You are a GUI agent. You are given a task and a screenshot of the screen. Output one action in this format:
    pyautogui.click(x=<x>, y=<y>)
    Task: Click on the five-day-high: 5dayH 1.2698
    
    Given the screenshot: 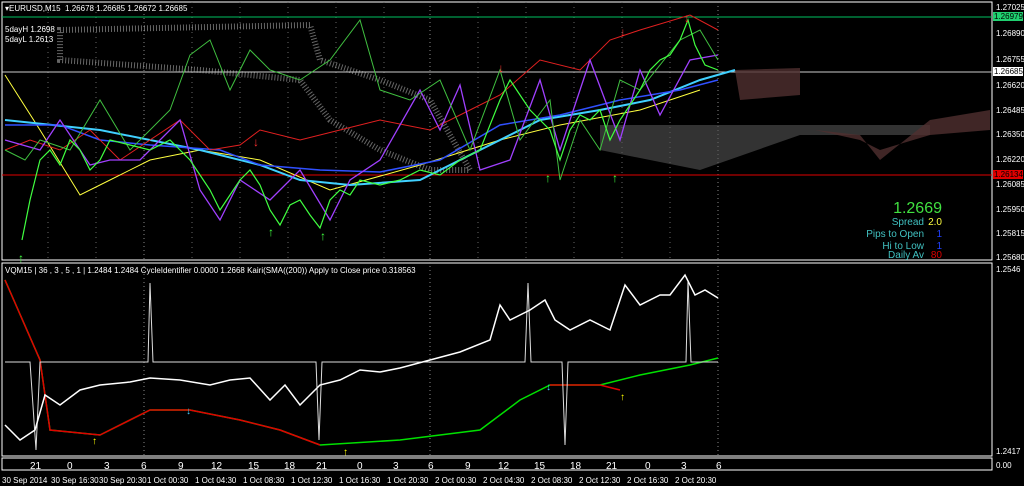 What is the action you would take?
    pyautogui.click(x=30, y=29)
    